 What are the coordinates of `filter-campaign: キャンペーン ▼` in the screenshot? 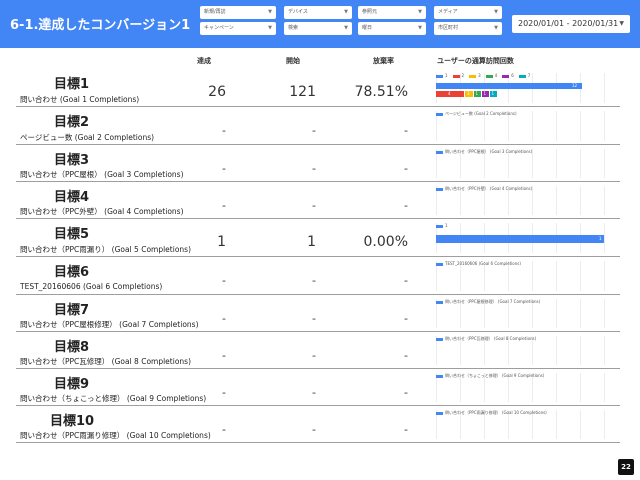 It's located at (238, 28).